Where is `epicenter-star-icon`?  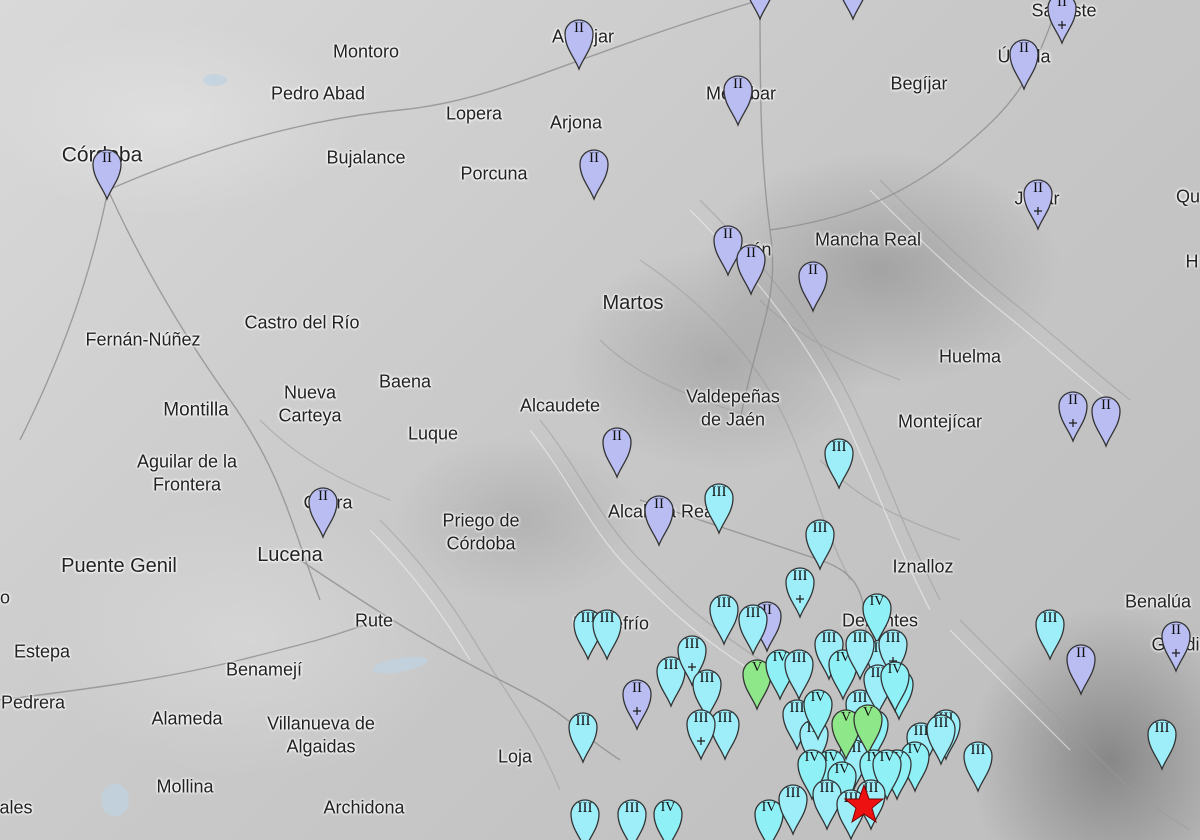
epicenter-star-icon is located at coordinates (864, 804).